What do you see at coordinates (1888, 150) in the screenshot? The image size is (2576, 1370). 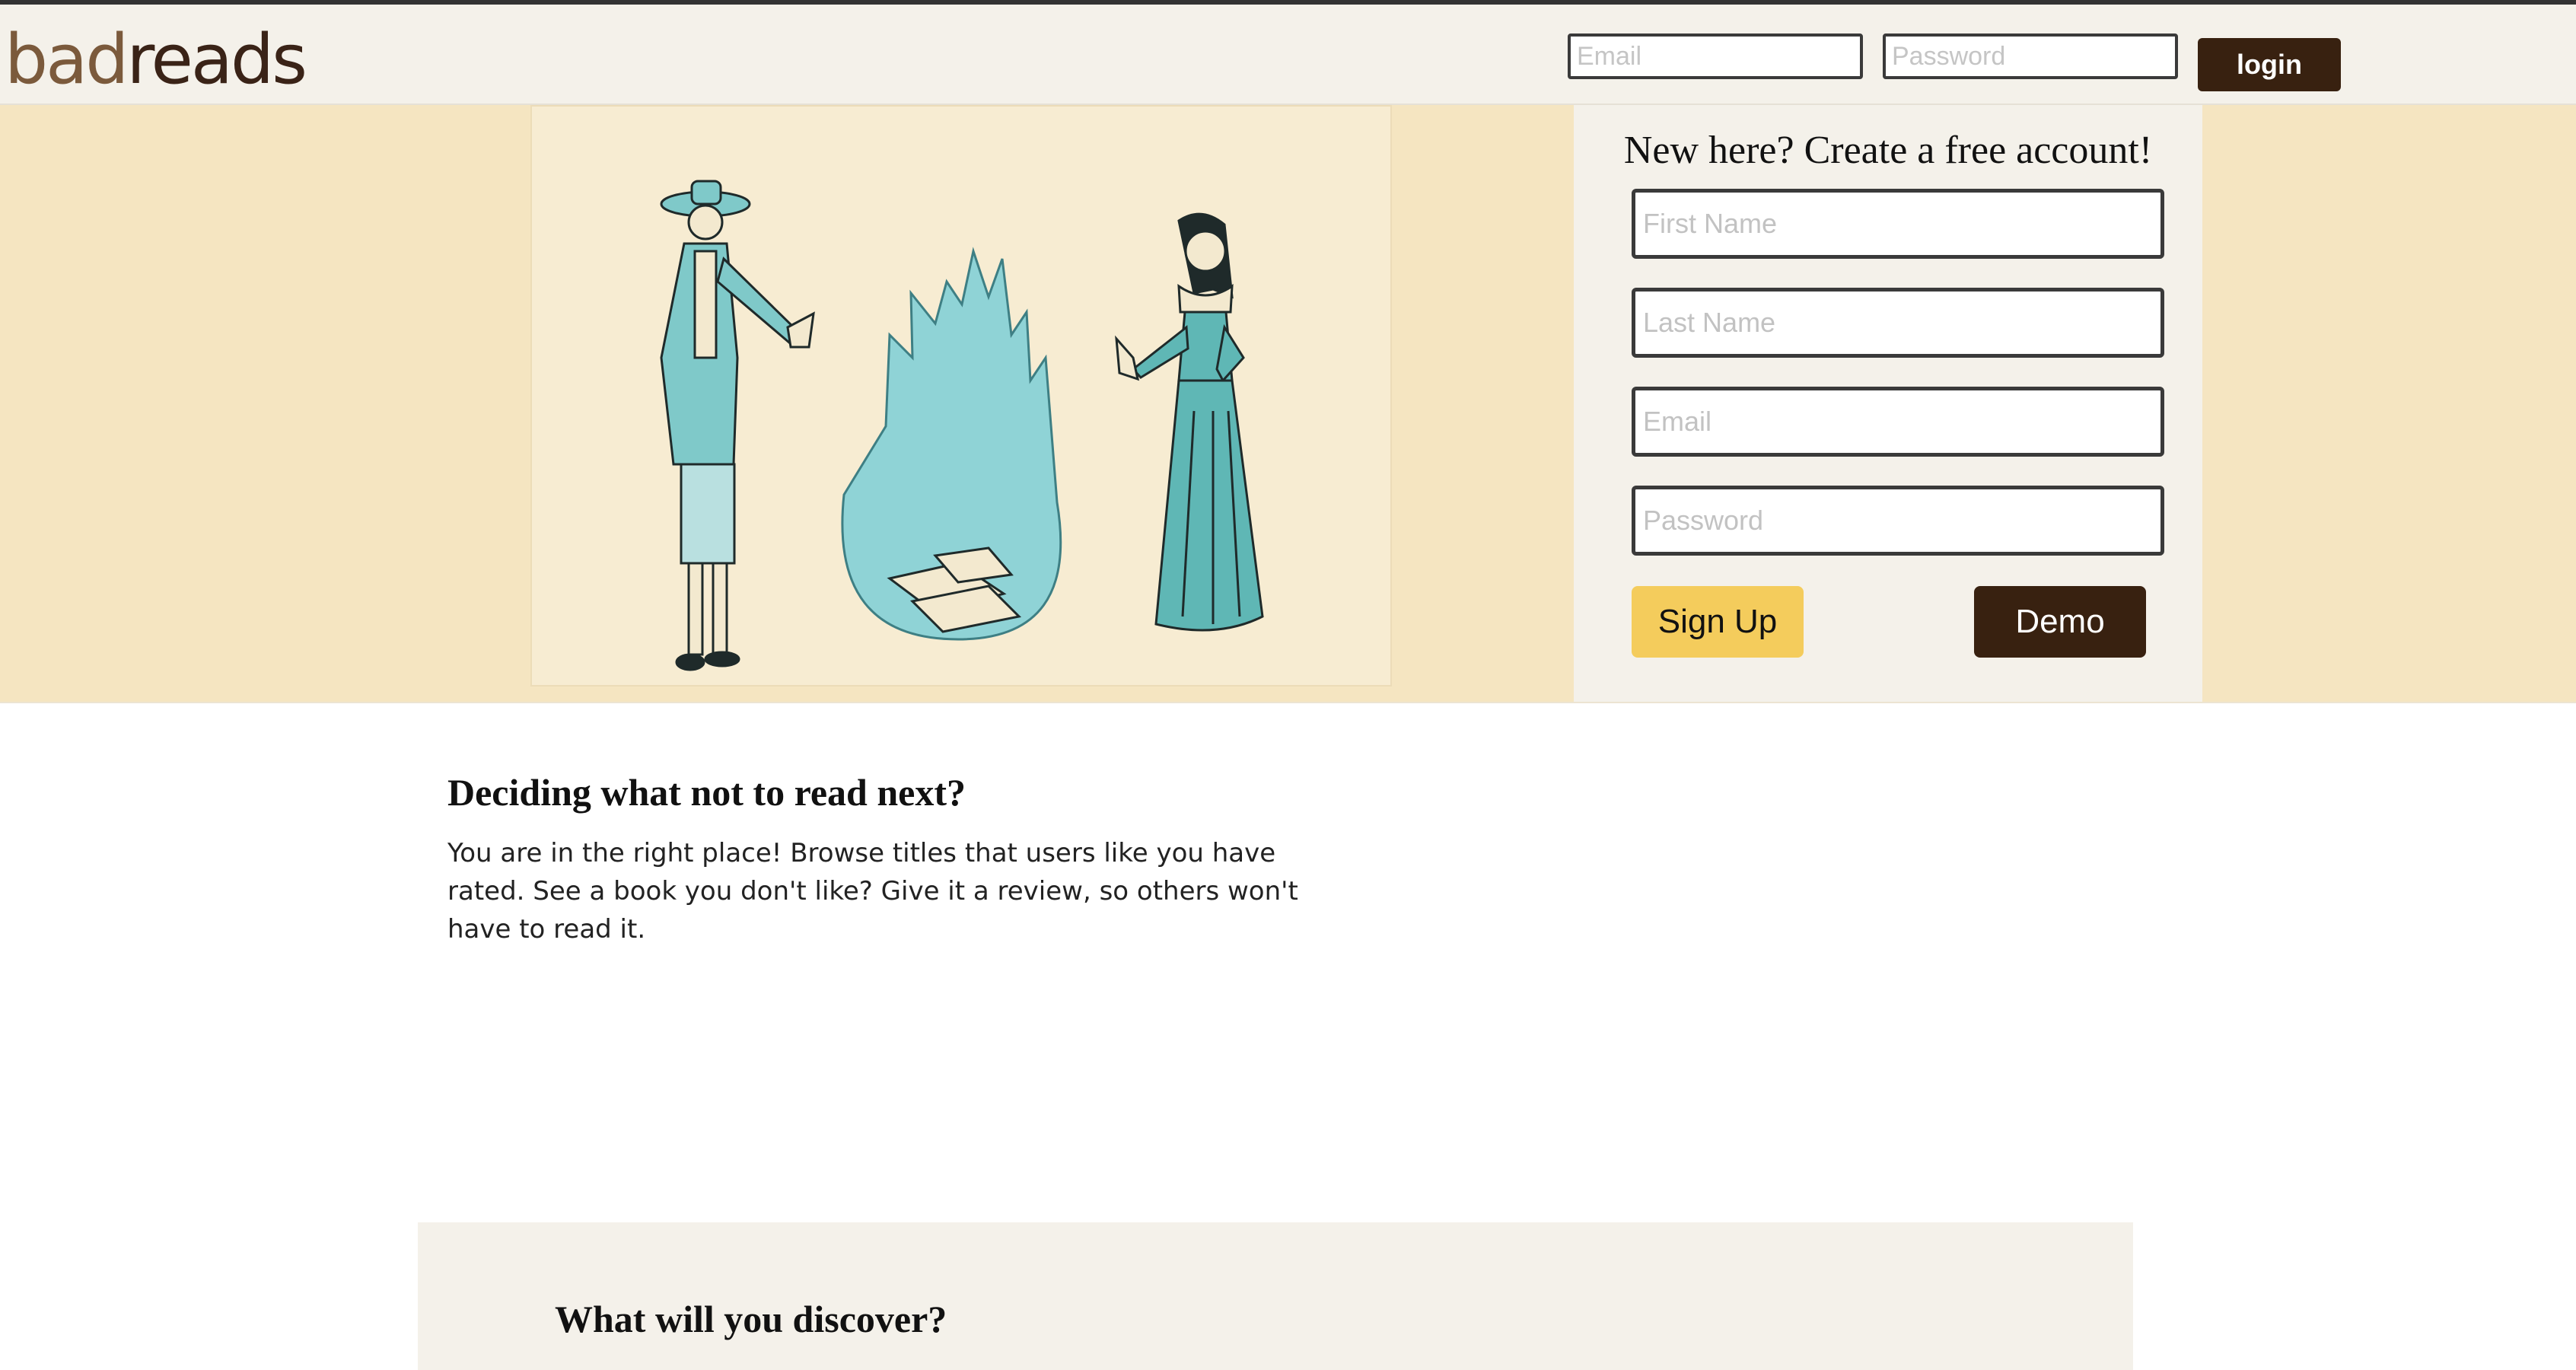 I see `signup-title: New here? Create a free account!` at bounding box center [1888, 150].